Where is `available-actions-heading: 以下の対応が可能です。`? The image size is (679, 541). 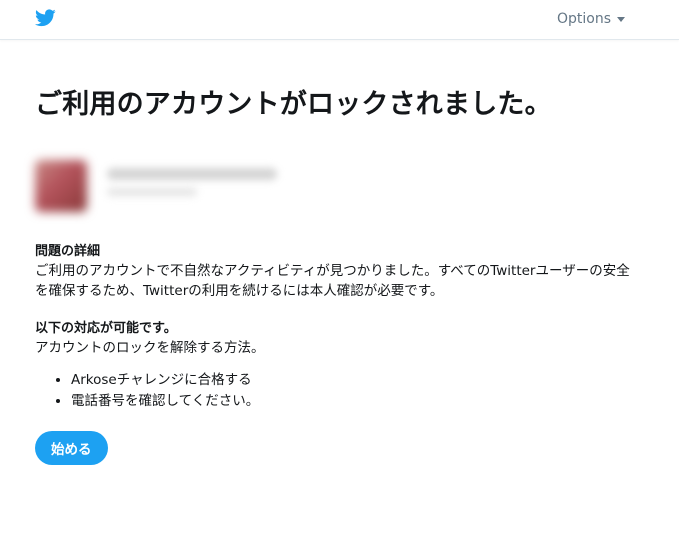
available-actions-heading: 以下の対応が可能です。 is located at coordinates (106, 328).